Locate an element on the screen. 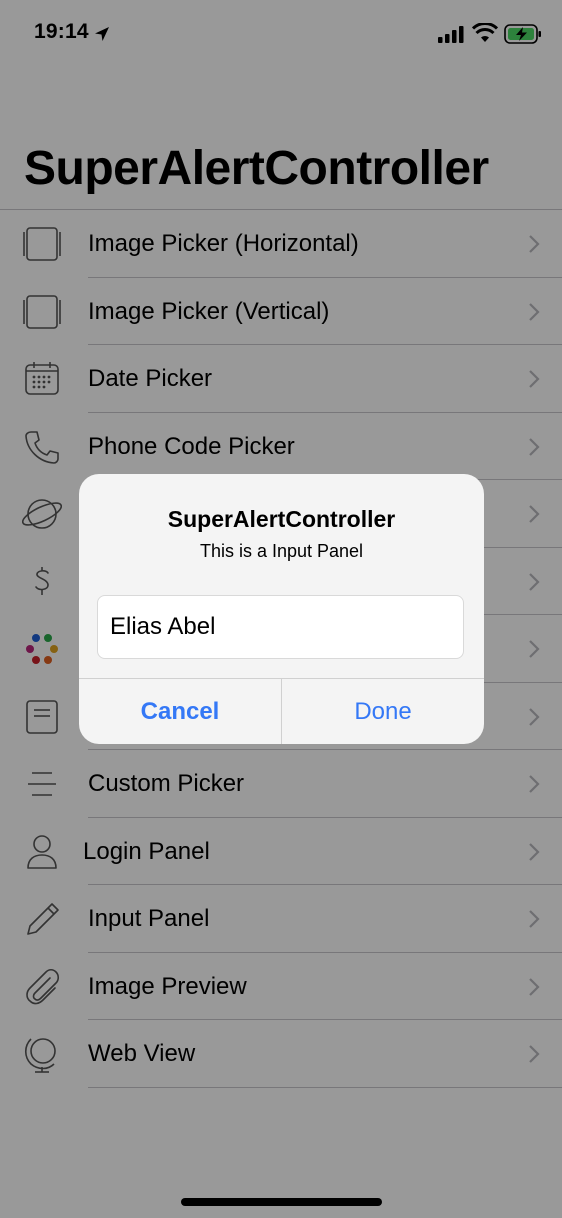 This screenshot has width=562, height=1218. alert-message: This is a Input Panel is located at coordinates (281, 551).